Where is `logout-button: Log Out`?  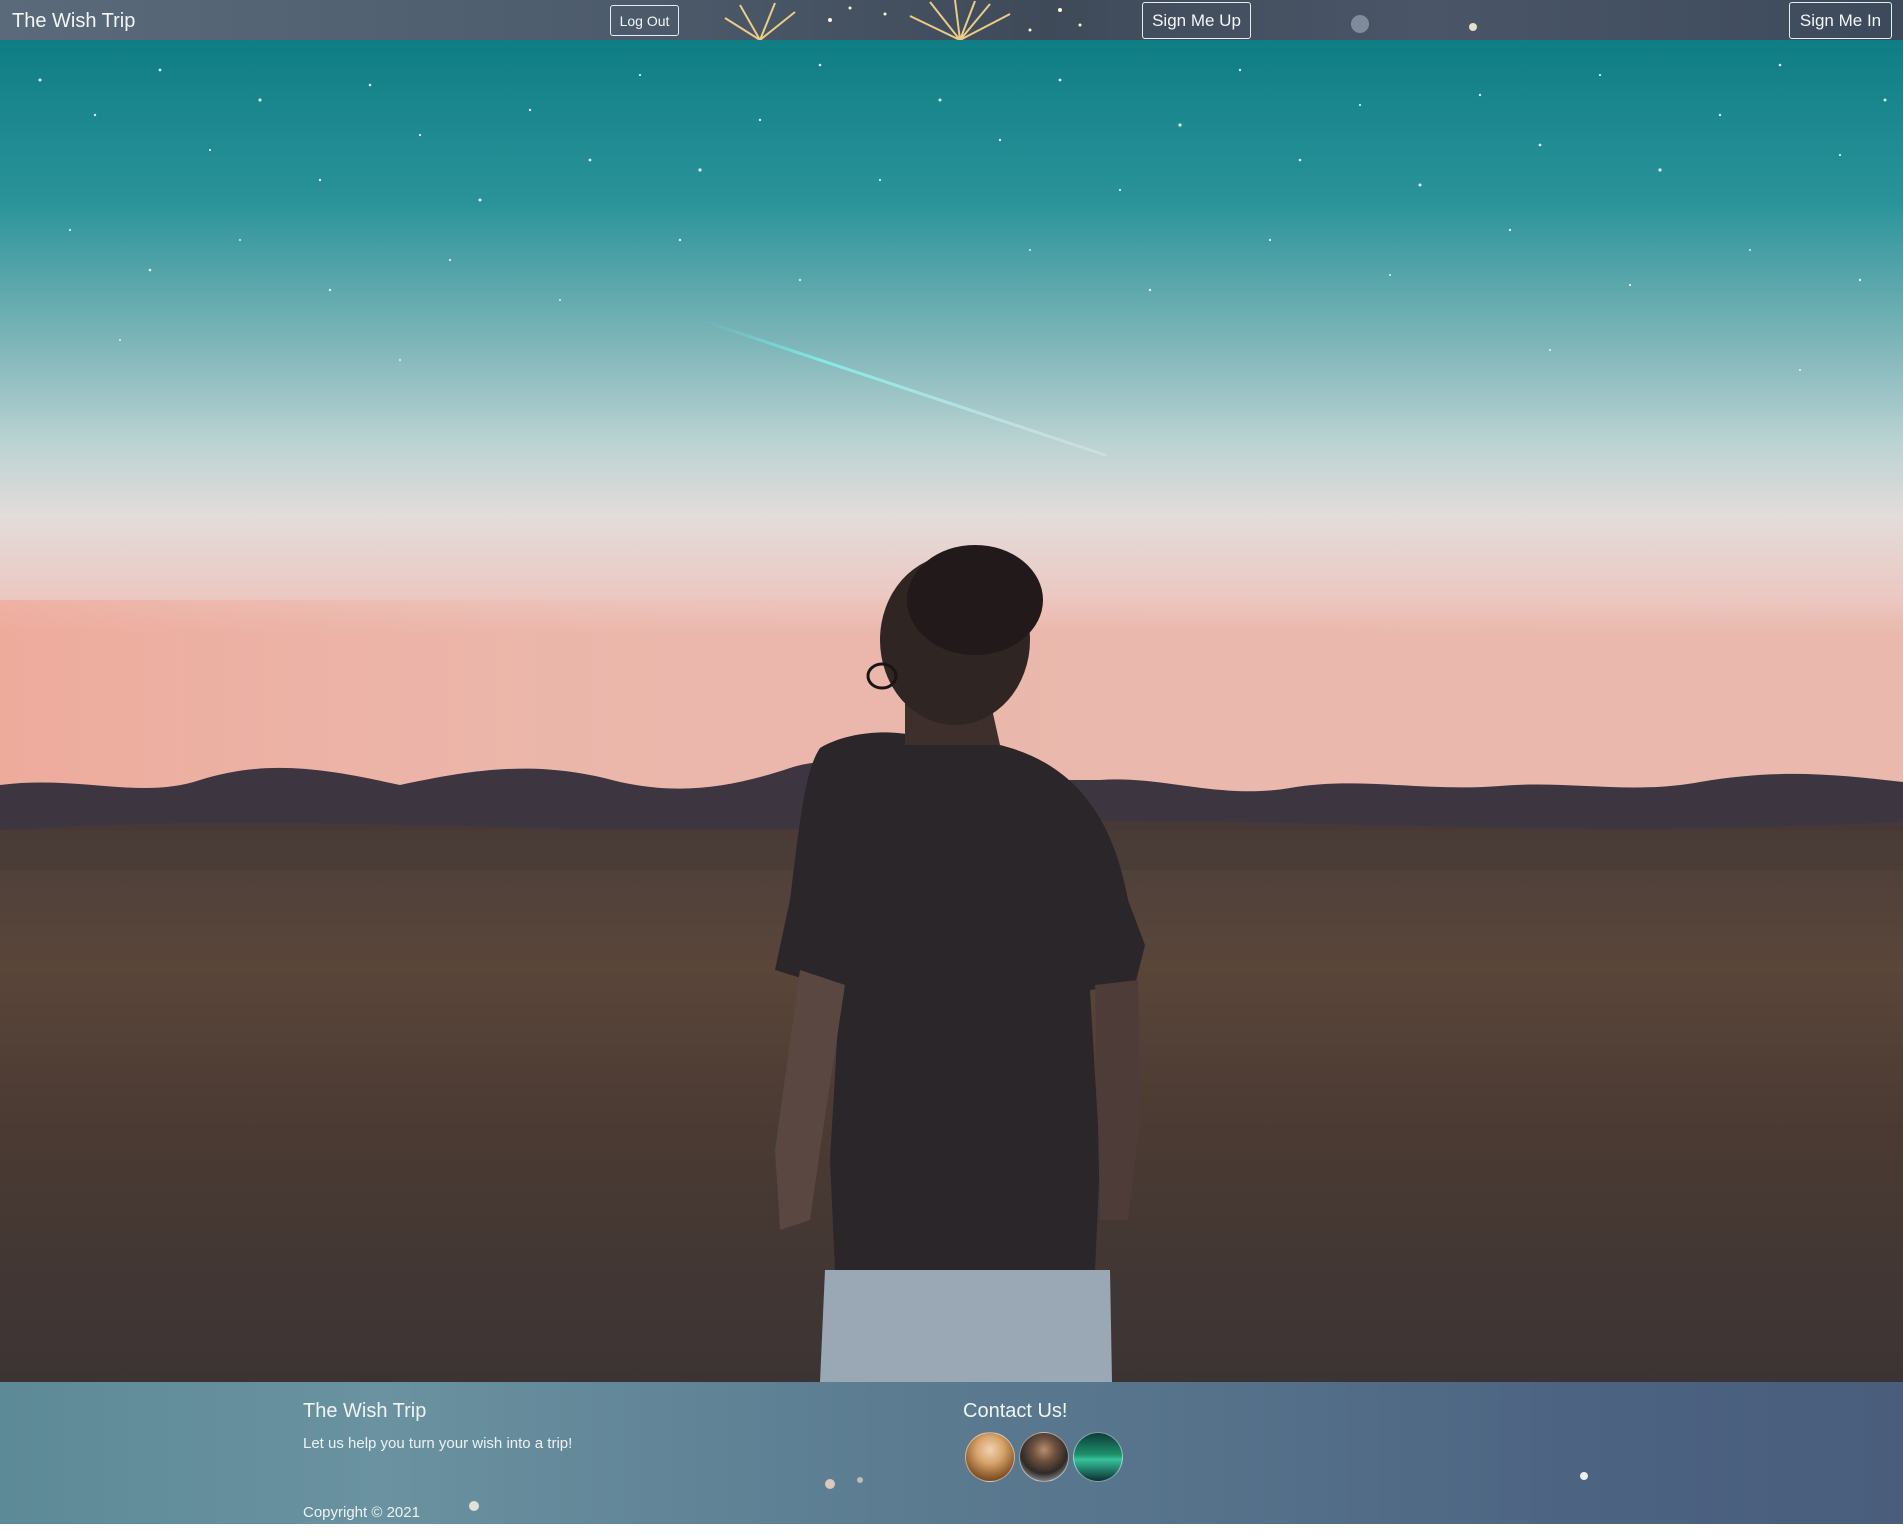
logout-button: Log Out is located at coordinates (644, 20).